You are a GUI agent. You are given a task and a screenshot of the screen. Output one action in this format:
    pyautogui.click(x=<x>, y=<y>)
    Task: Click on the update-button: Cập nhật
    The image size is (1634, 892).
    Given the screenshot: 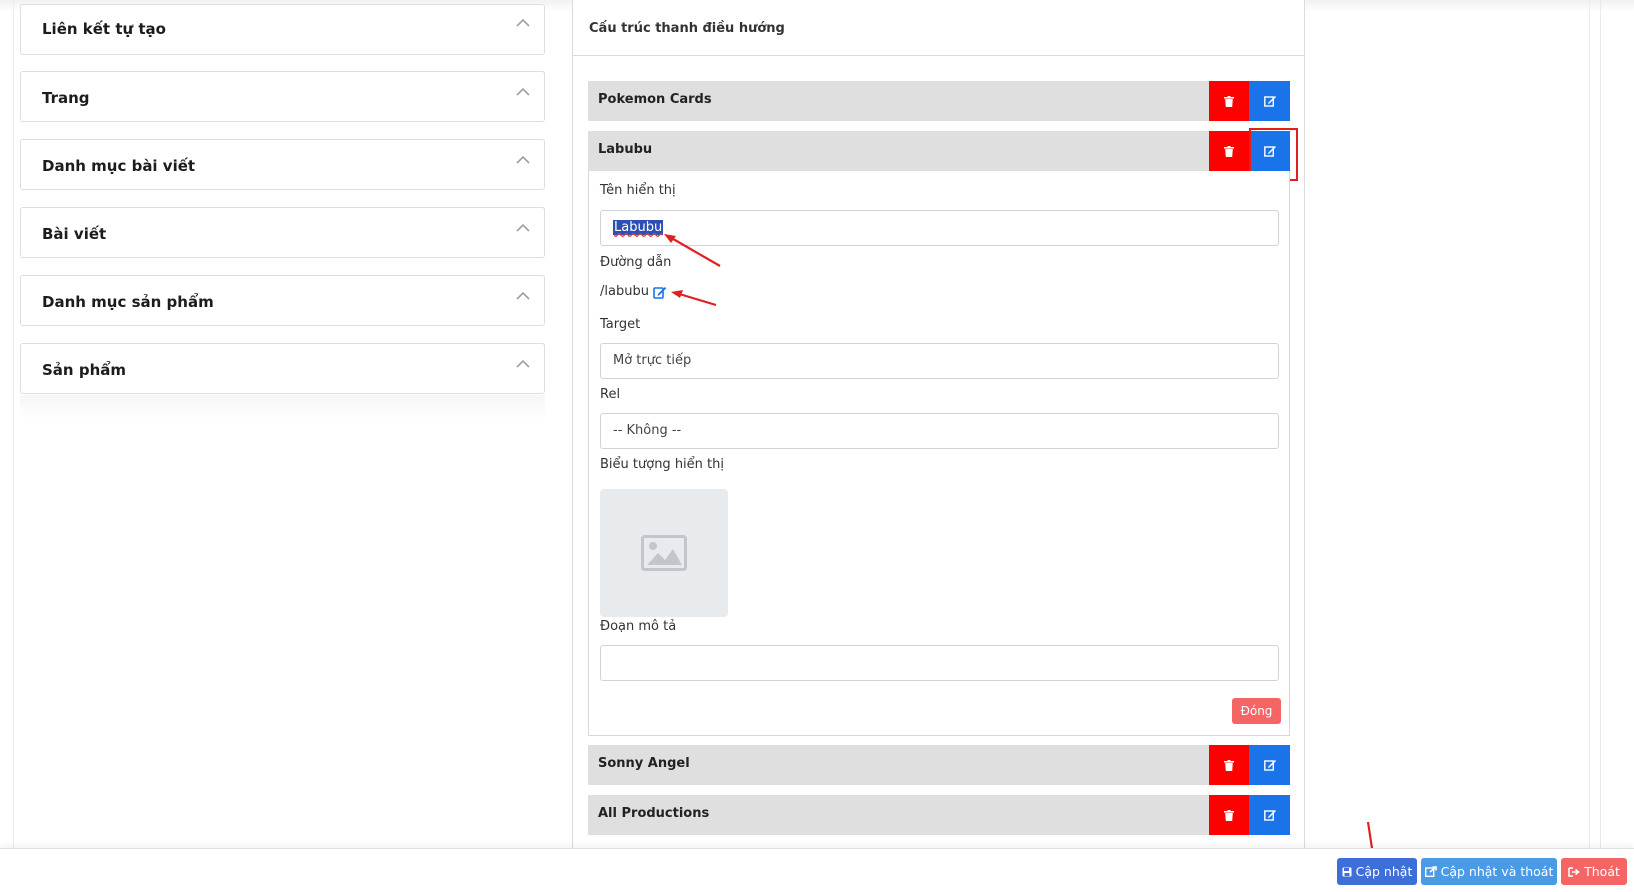 What is the action you would take?
    pyautogui.click(x=1377, y=871)
    